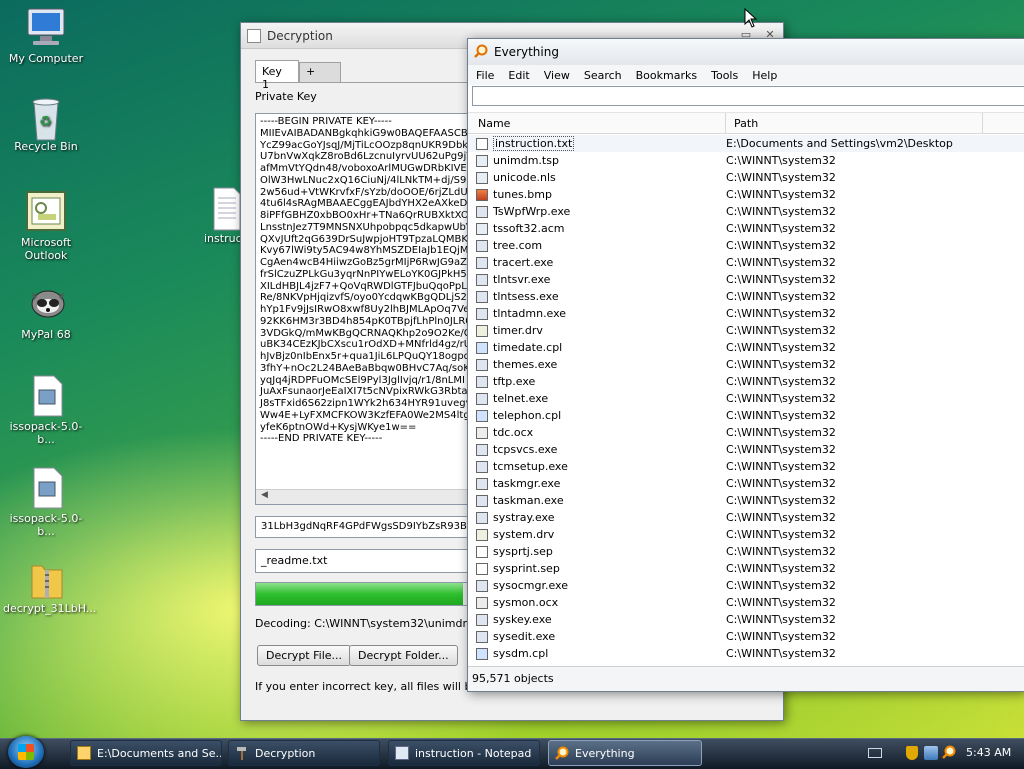 This screenshot has height=769, width=1024. I want to click on search-tray-icon, so click(949, 753).